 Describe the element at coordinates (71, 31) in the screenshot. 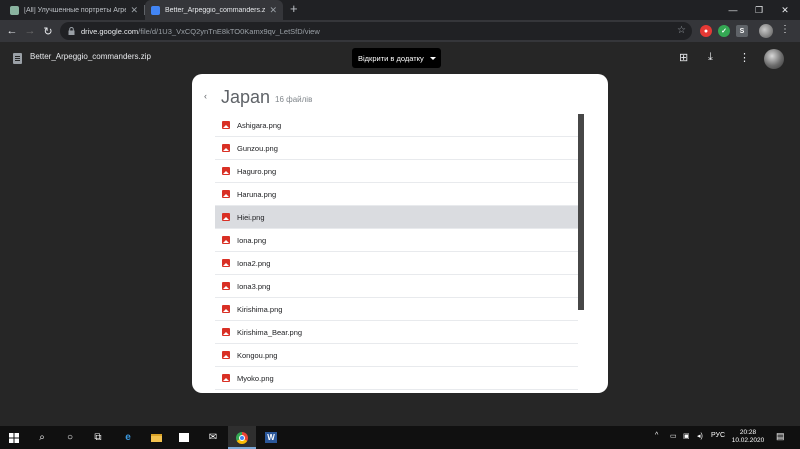

I see `lock-icon` at that location.